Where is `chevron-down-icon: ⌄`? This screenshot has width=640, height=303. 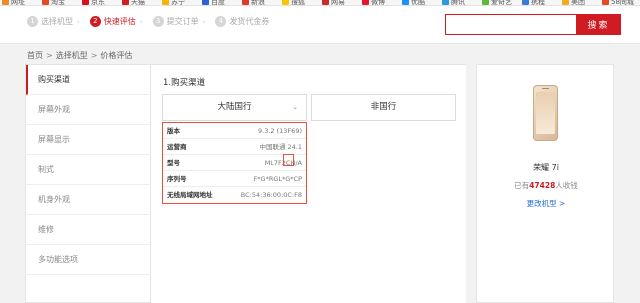
chevron-down-icon: ⌄ is located at coordinates (295, 107).